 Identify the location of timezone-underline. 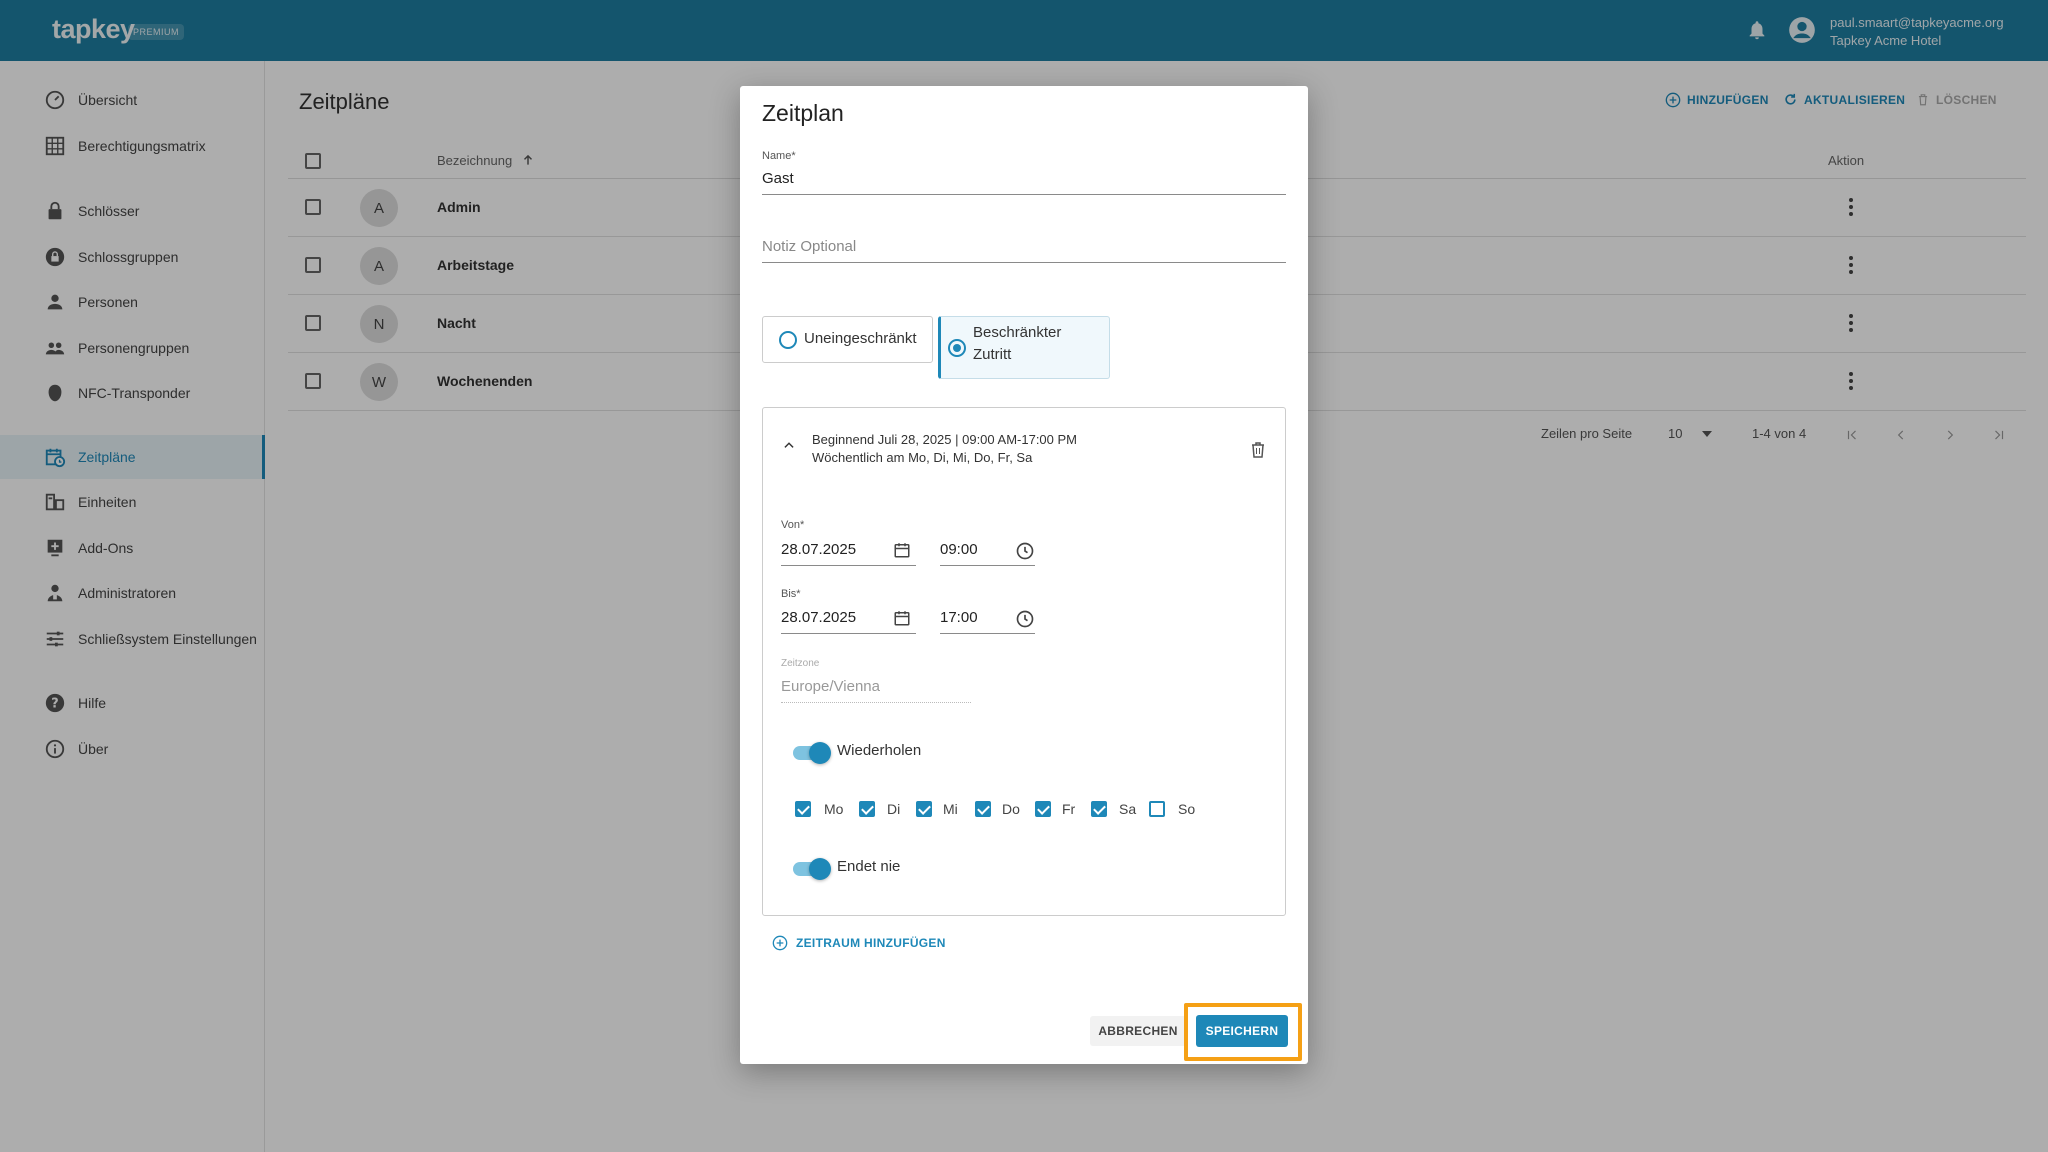
(876, 702).